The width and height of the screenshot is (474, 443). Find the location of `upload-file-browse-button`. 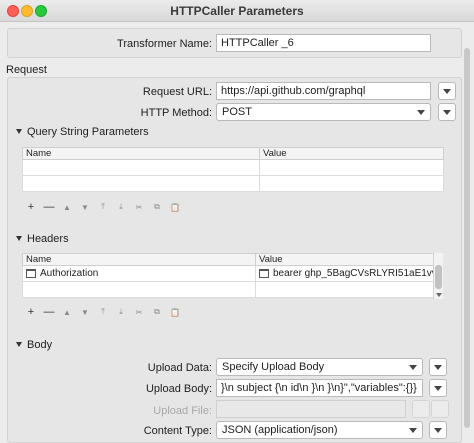

upload-file-browse-button is located at coordinates (421, 409).